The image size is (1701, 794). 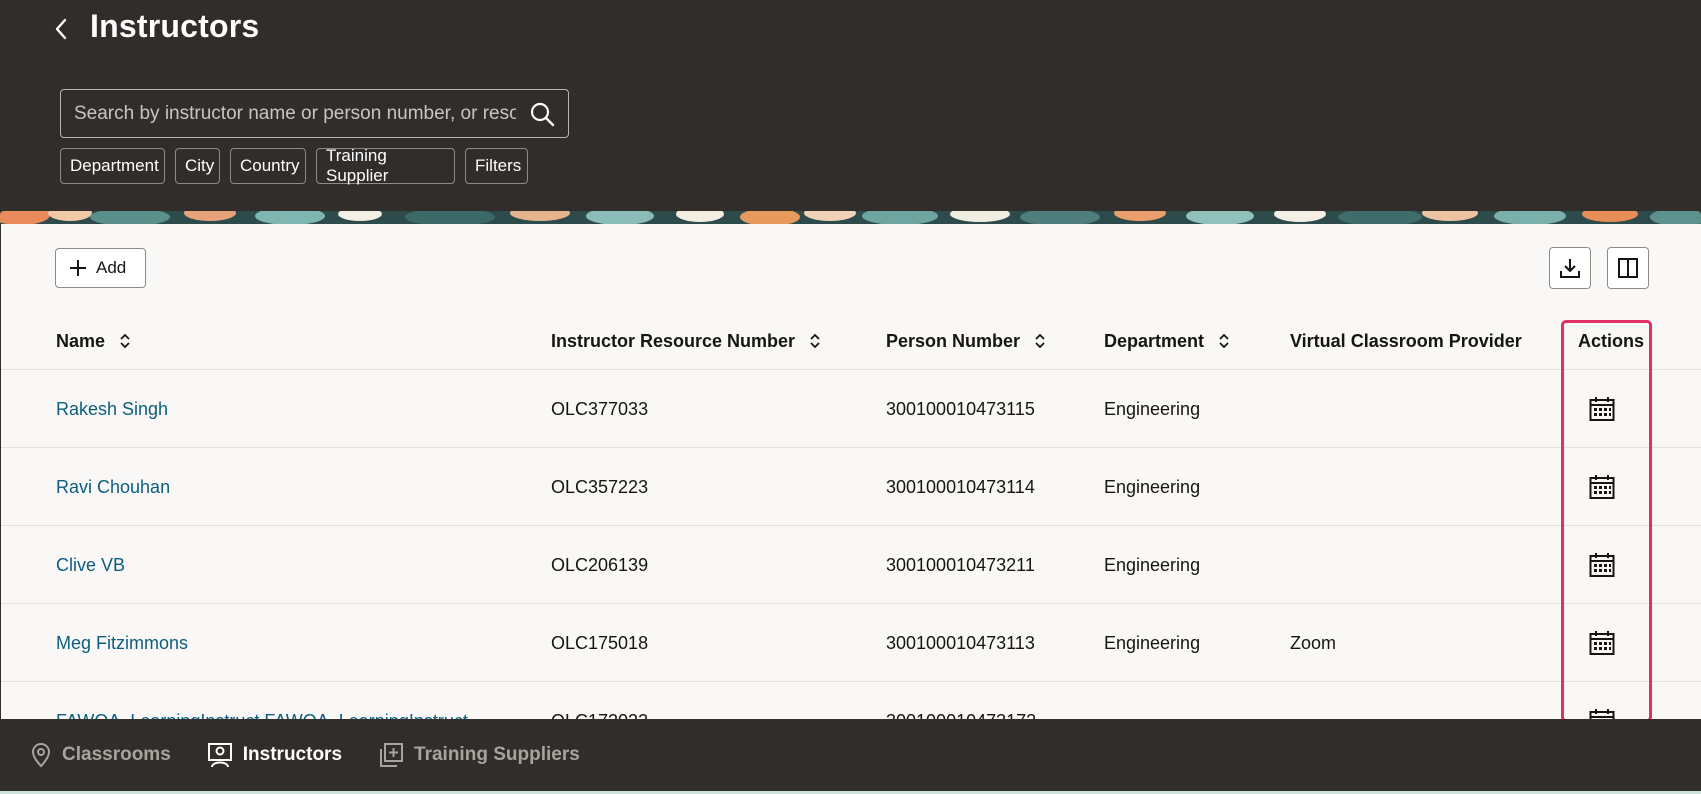 I want to click on search-box, so click(x=314, y=113).